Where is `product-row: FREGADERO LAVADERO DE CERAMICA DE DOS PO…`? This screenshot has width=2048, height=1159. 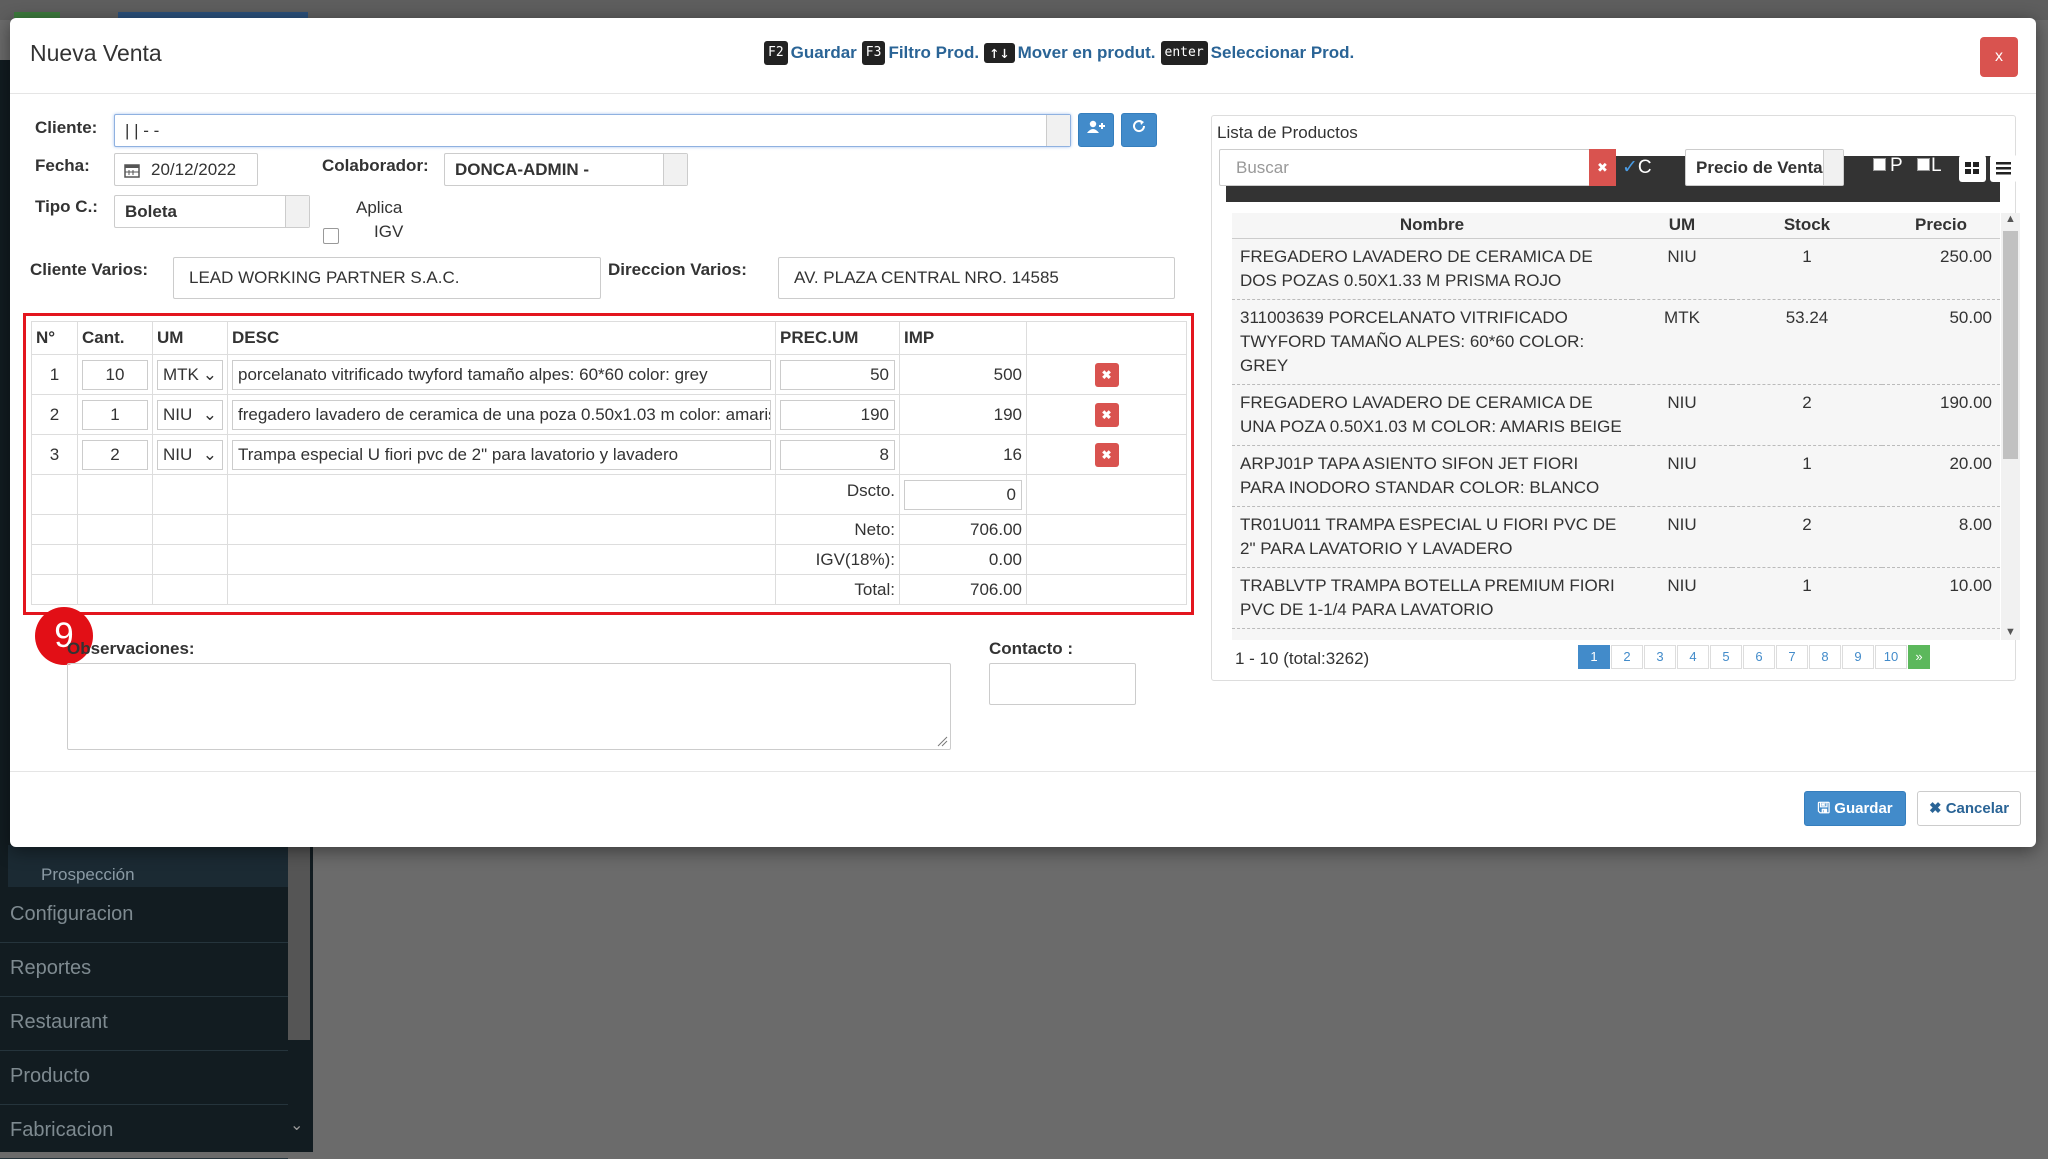 product-row: FREGADERO LAVADERO DE CERAMICA DE DOS PO… is located at coordinates (1616, 269).